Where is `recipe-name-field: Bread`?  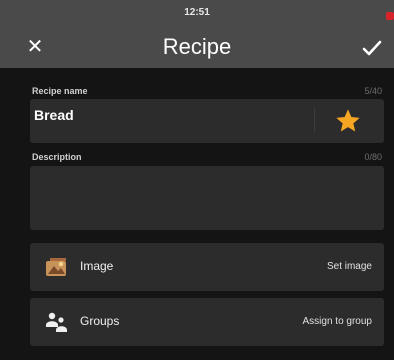 recipe-name-field: Bread is located at coordinates (207, 121).